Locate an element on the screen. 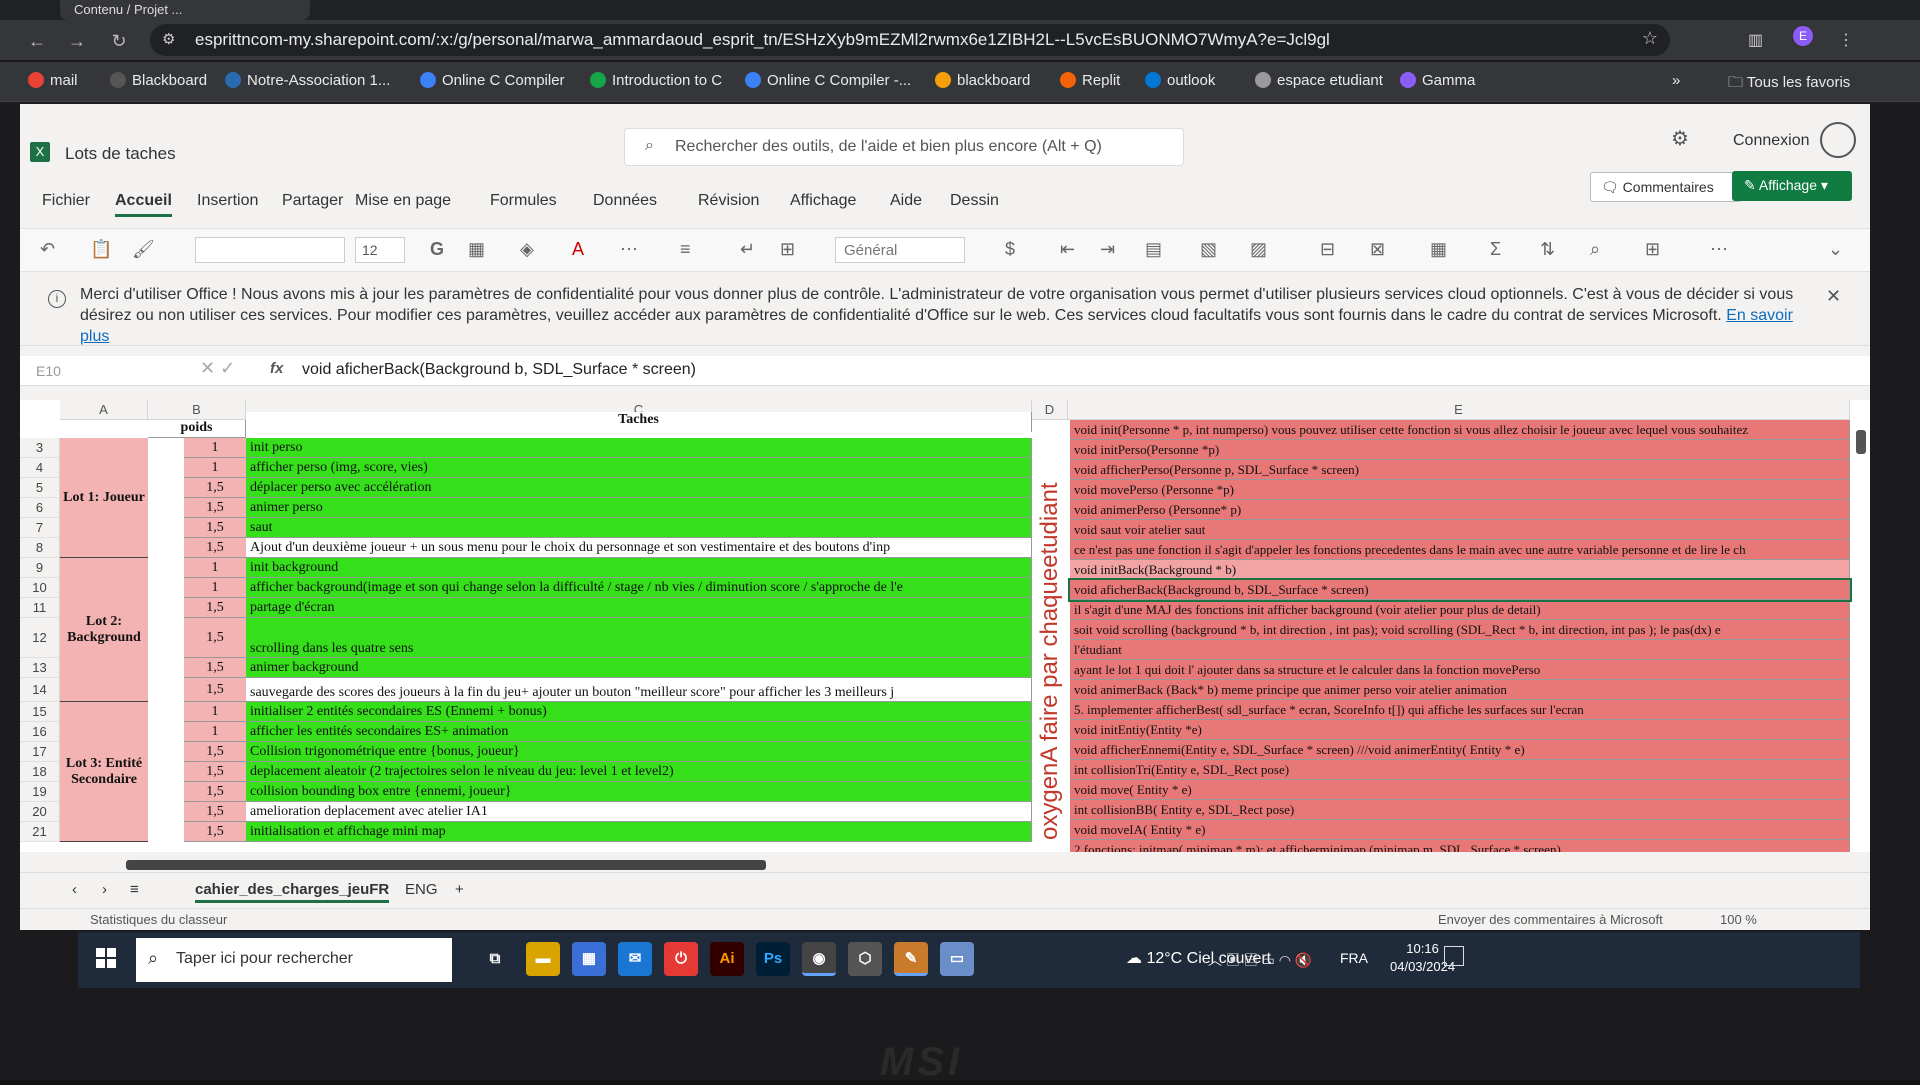 Image resolution: width=1920 pixels, height=1085 pixels. cancel-confirm-icons: ✕ ✓ is located at coordinates (217, 368).